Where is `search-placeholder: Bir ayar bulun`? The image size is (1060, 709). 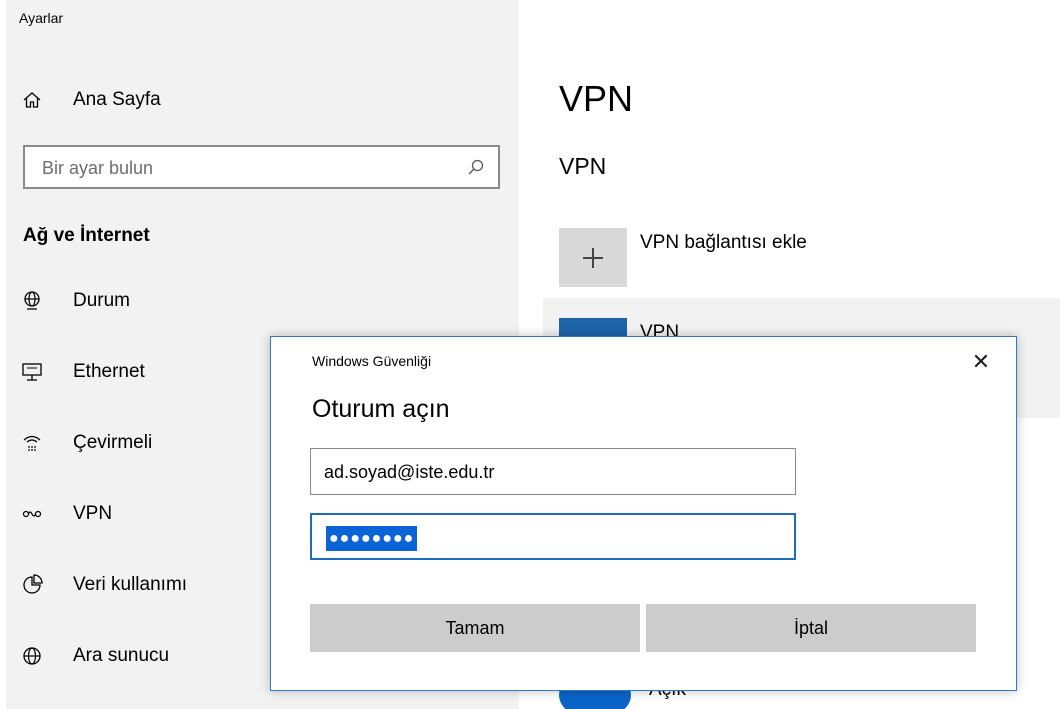
search-placeholder: Bir ayar bulun is located at coordinates (98, 168).